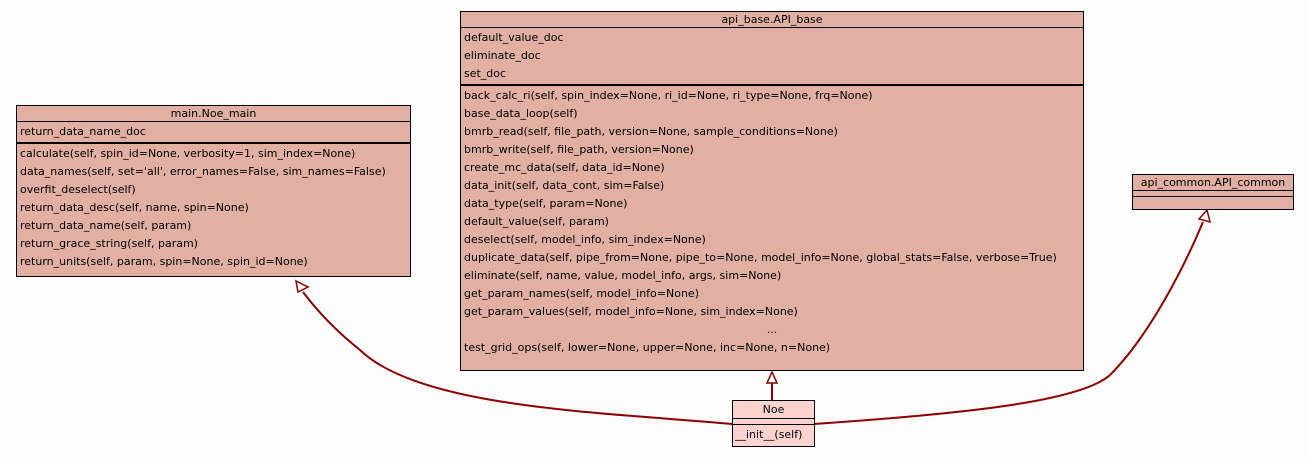 The image size is (1309, 459). What do you see at coordinates (772, 377) in the screenshot?
I see `arrowhead-api-base` at bounding box center [772, 377].